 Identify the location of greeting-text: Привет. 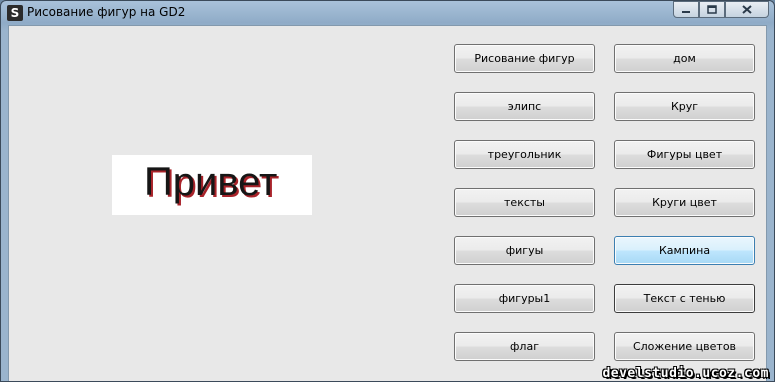
(211, 182).